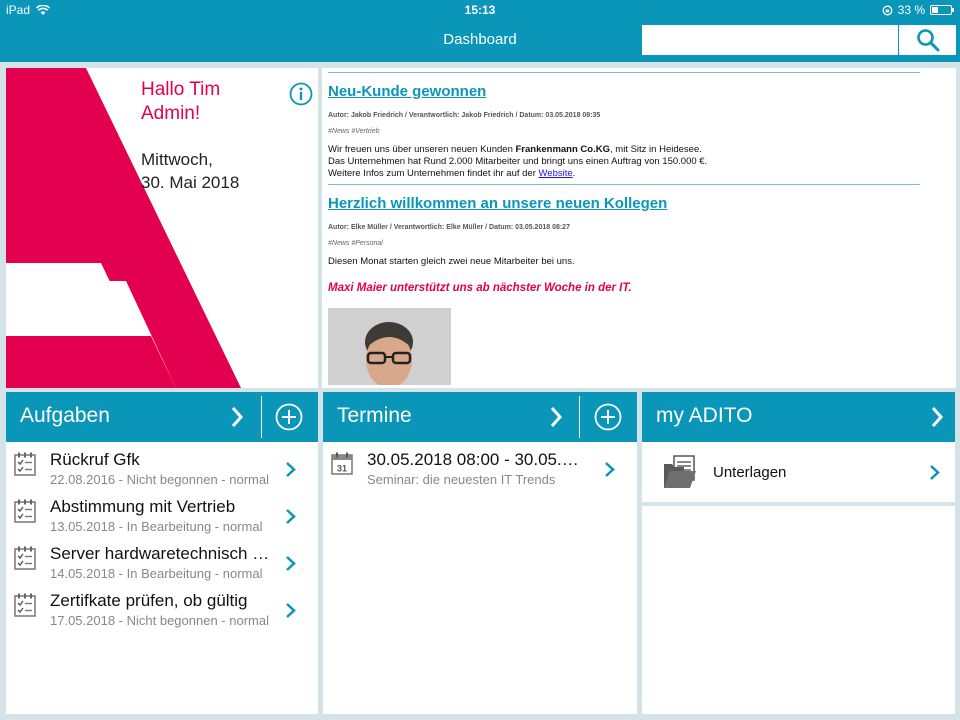 Image resolution: width=960 pixels, height=720 pixels. What do you see at coordinates (798, 417) in the screenshot?
I see `my-adito-header: my ADITO` at bounding box center [798, 417].